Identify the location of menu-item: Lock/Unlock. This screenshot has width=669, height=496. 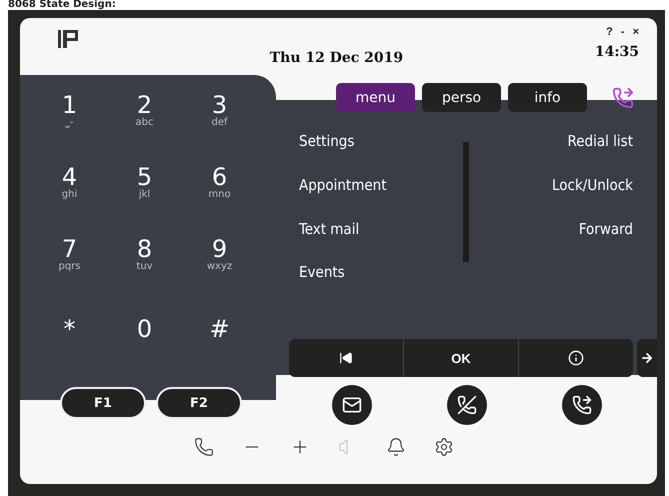
(592, 198).